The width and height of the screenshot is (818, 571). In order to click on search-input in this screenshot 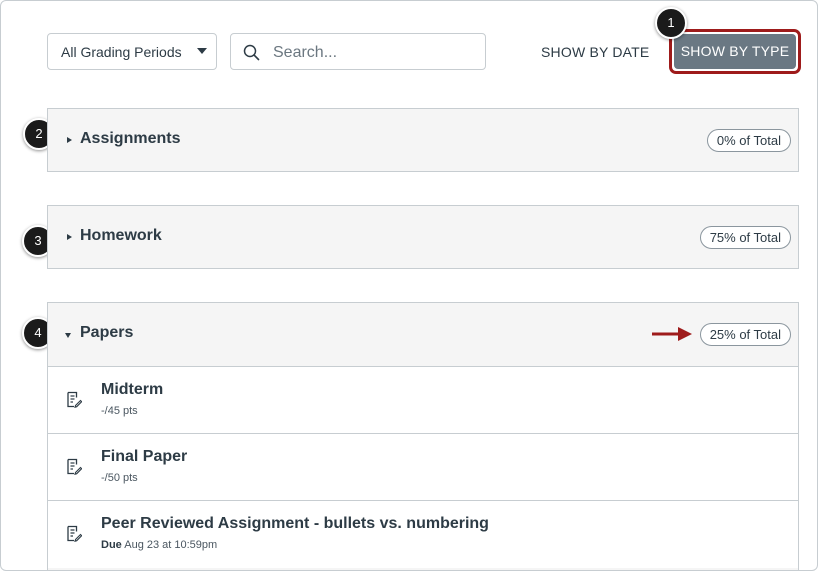, I will do `click(373, 53)`.